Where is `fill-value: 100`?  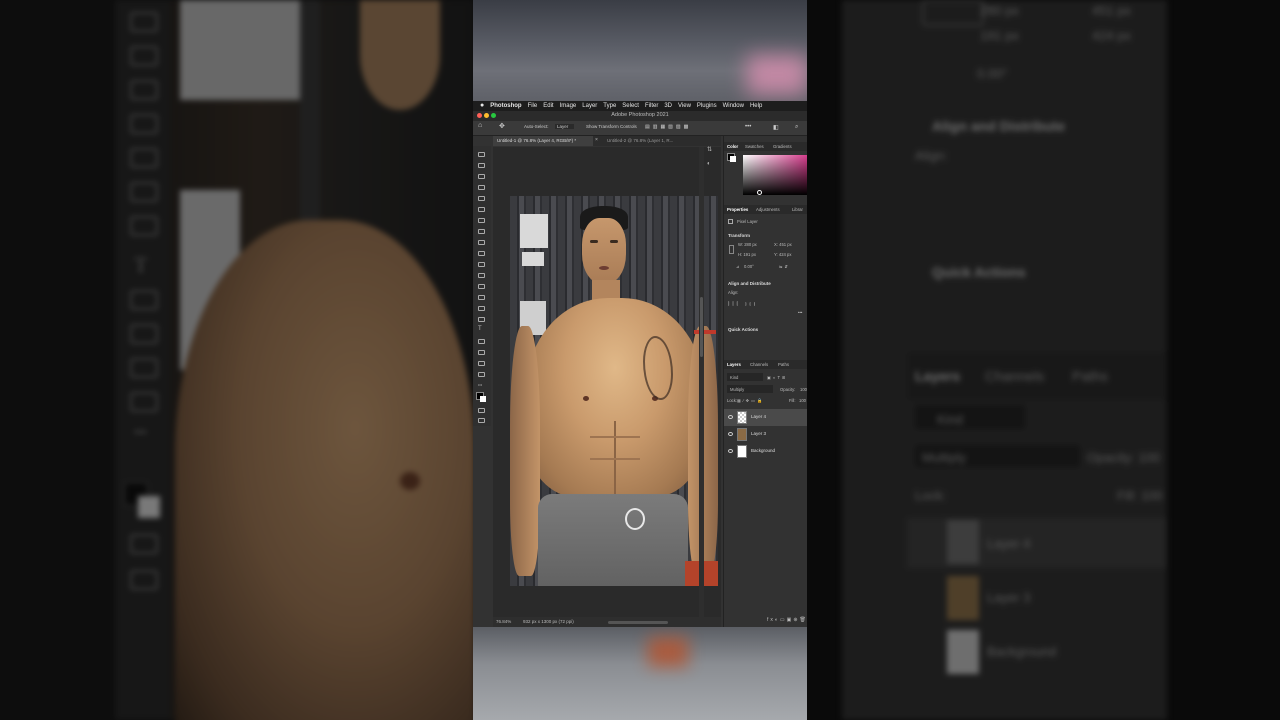 fill-value: 100 is located at coordinates (802, 400).